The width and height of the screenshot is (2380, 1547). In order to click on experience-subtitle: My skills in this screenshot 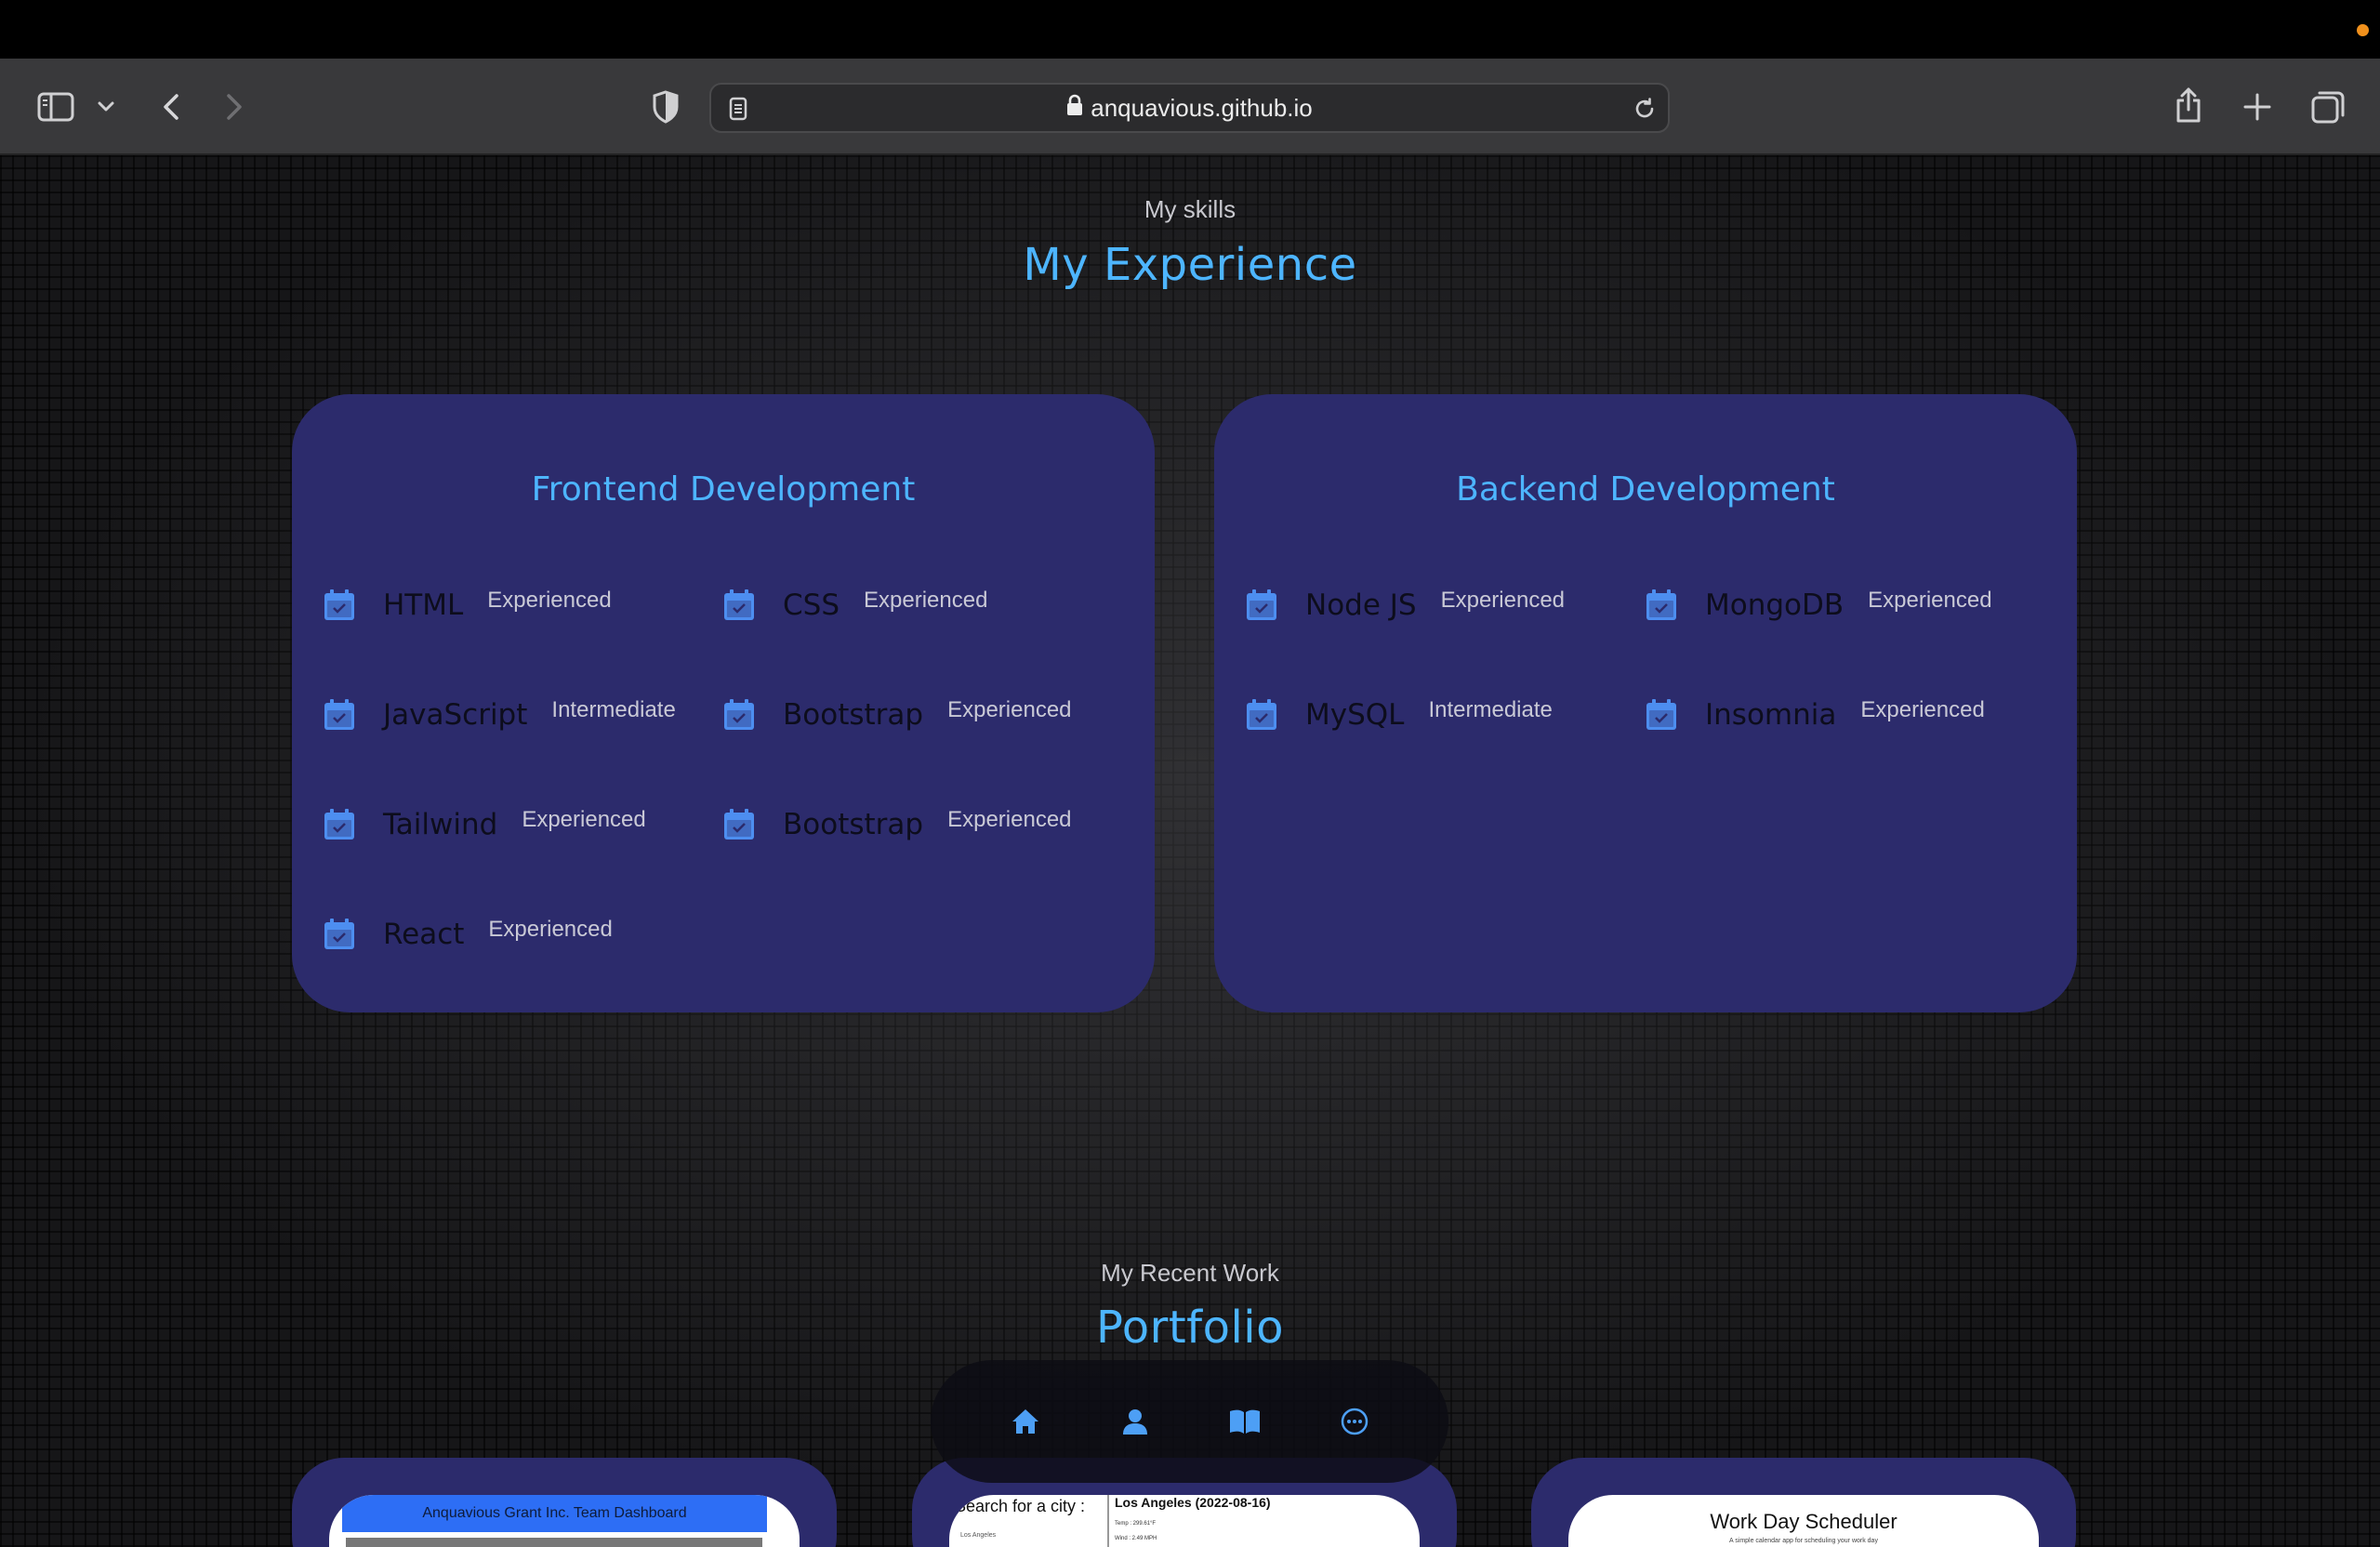, I will do `click(1190, 209)`.